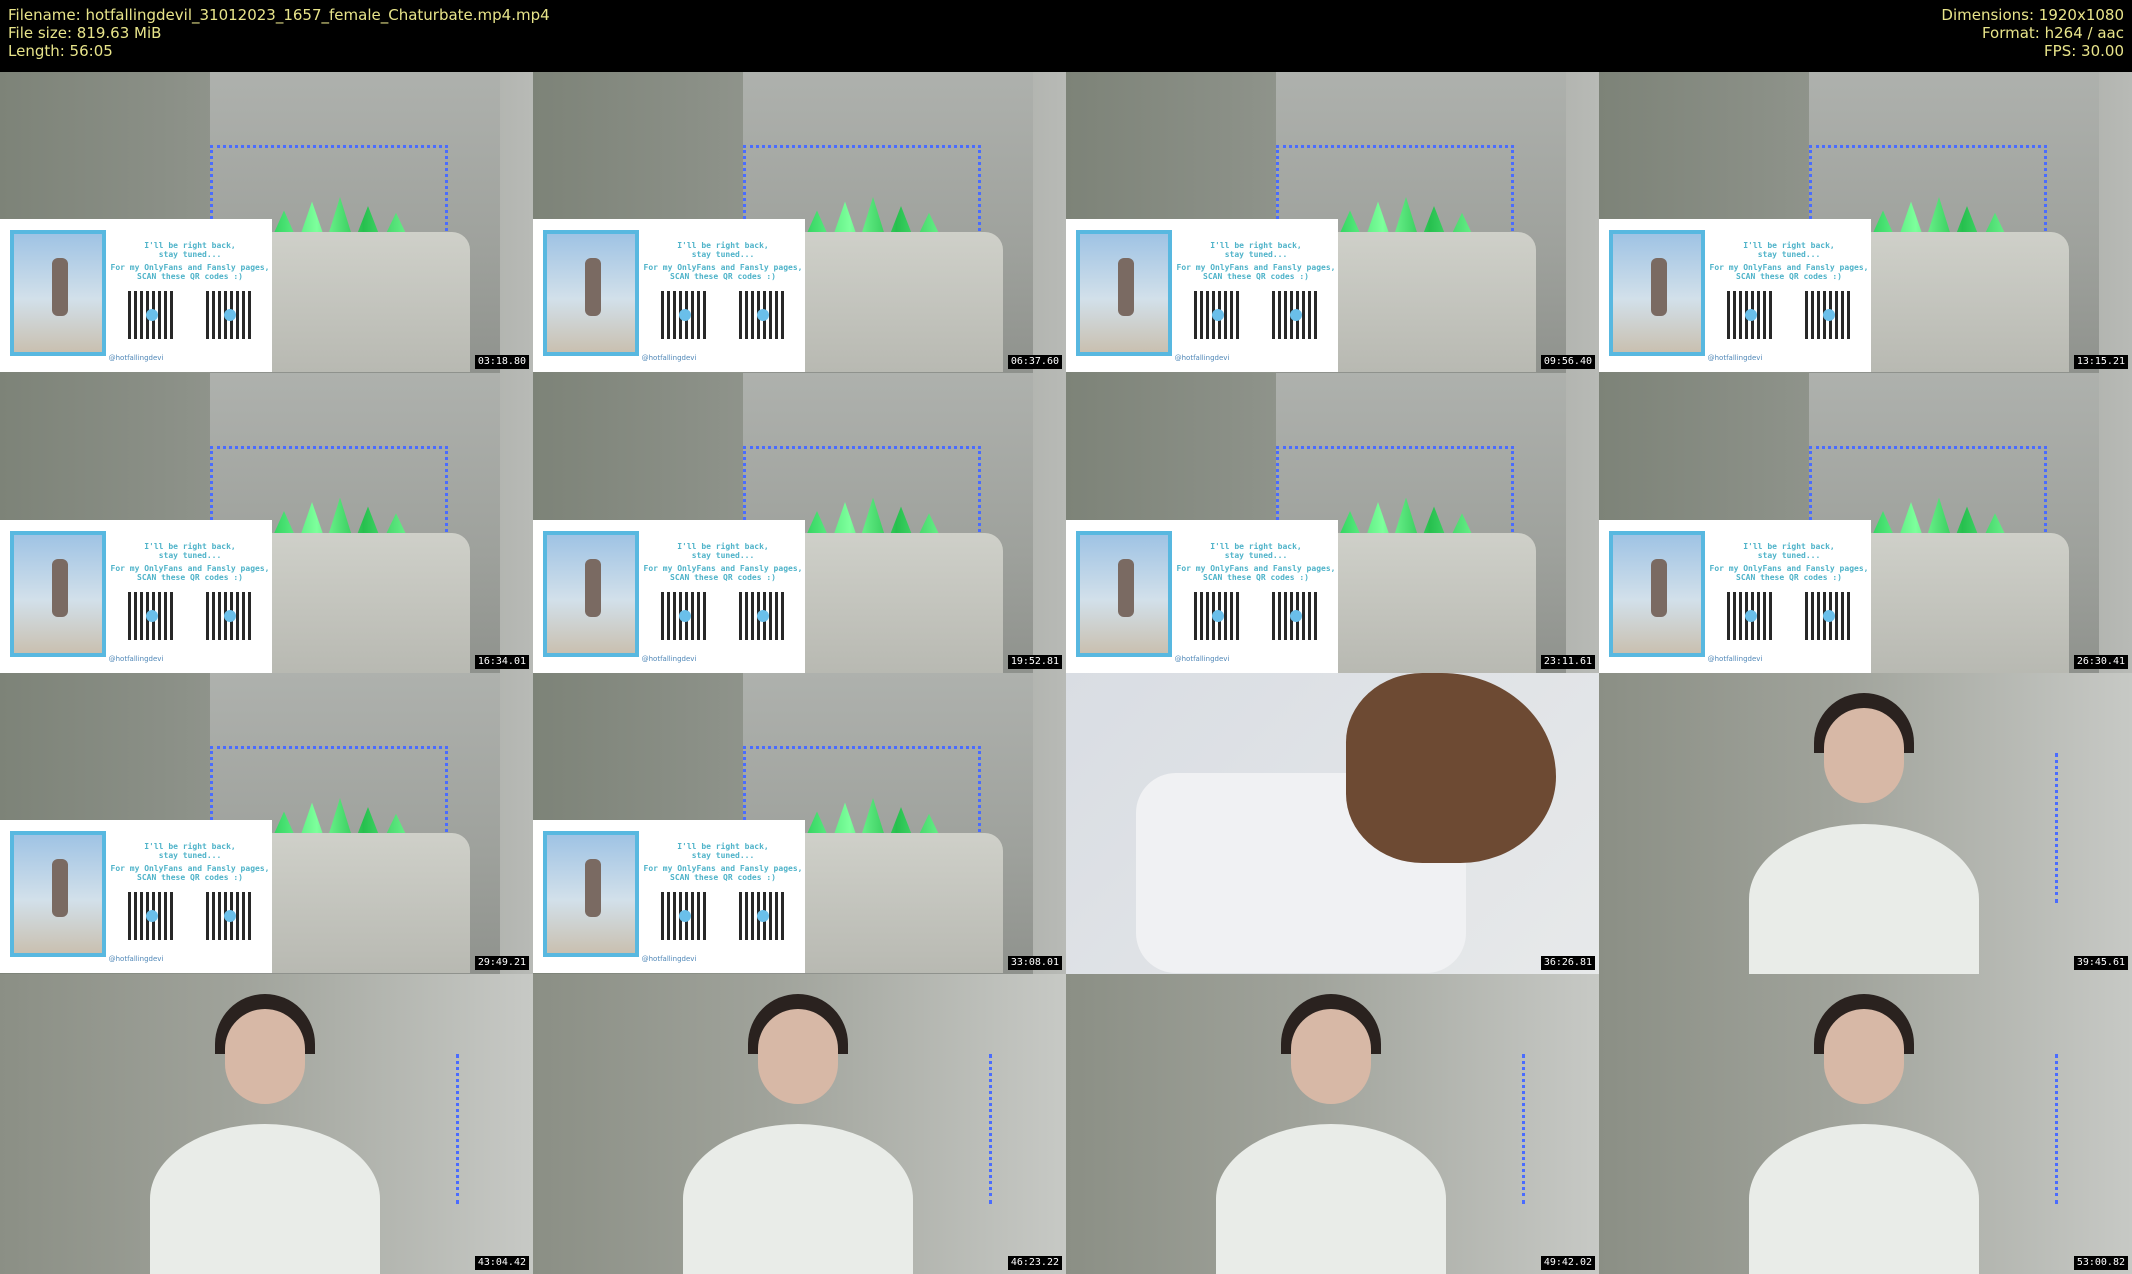 The width and height of the screenshot is (2132, 1274). What do you see at coordinates (2100, 662) in the screenshot?
I see `thumbnail-timestamp: 26:30.41` at bounding box center [2100, 662].